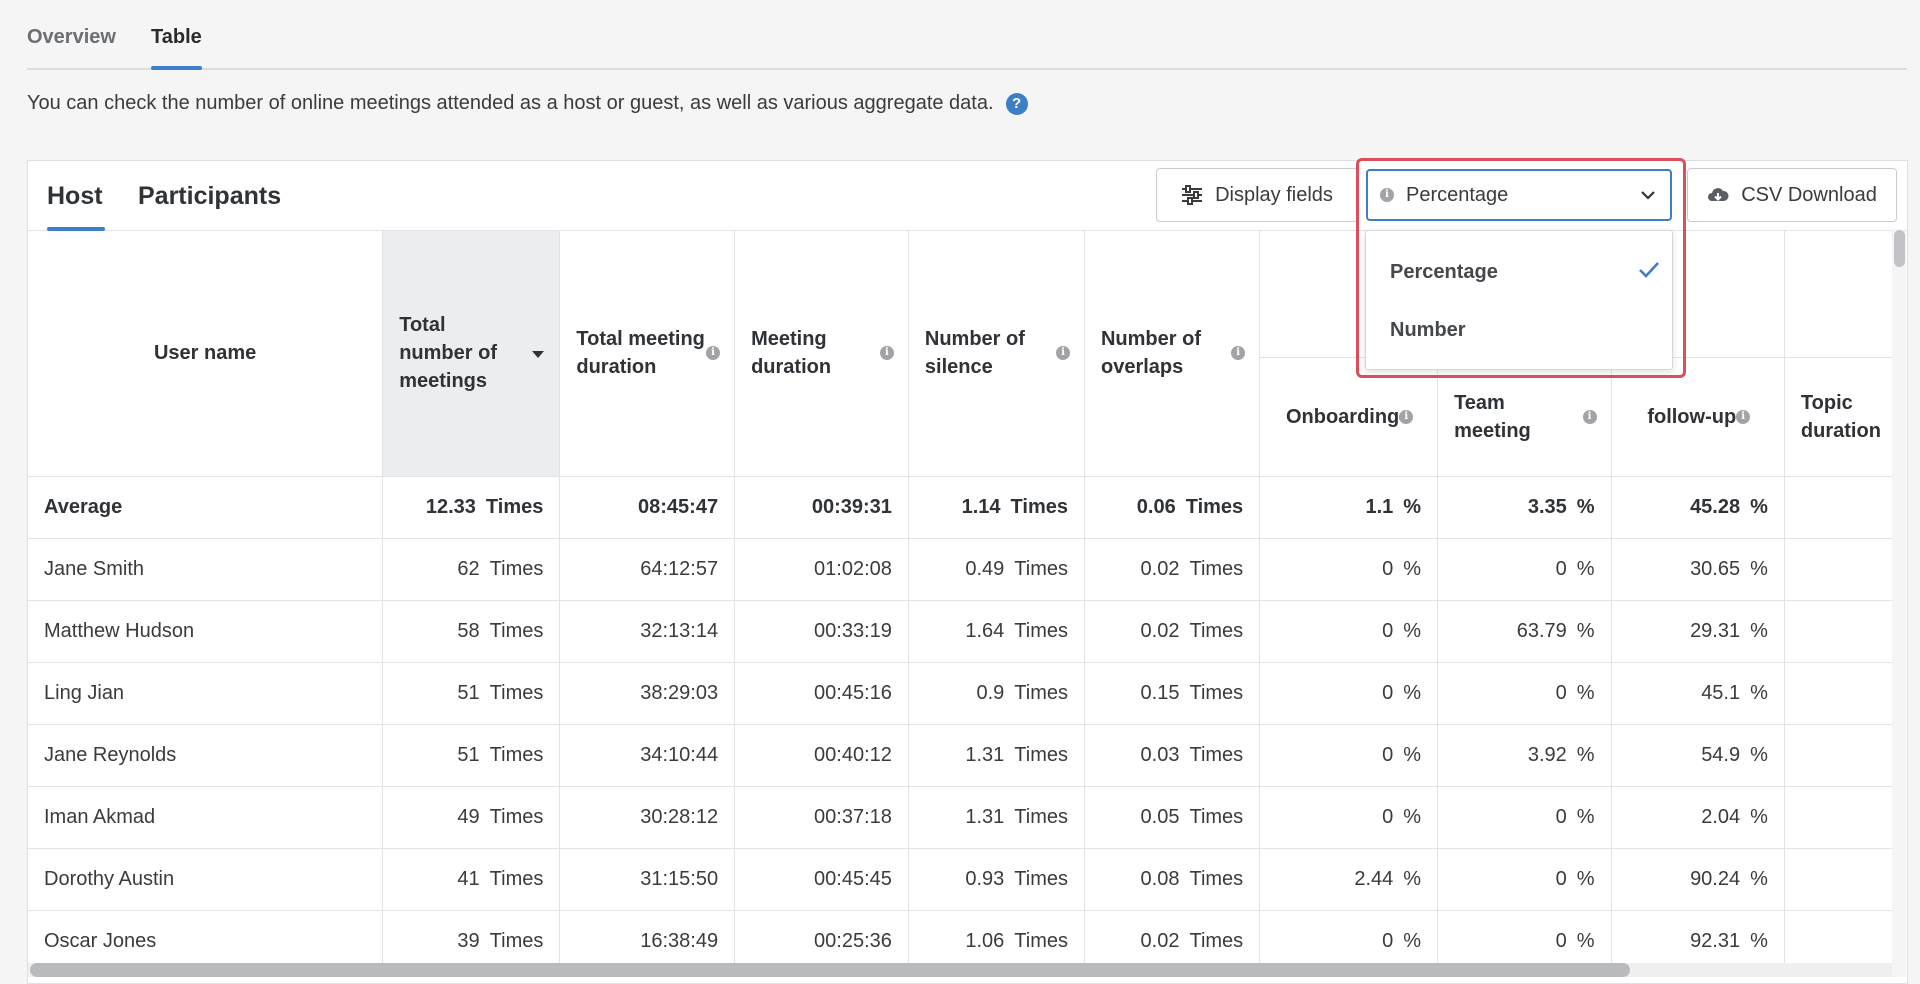 The image size is (1920, 984). I want to click on average-overlaps: 0.06 Times, so click(1172, 507).